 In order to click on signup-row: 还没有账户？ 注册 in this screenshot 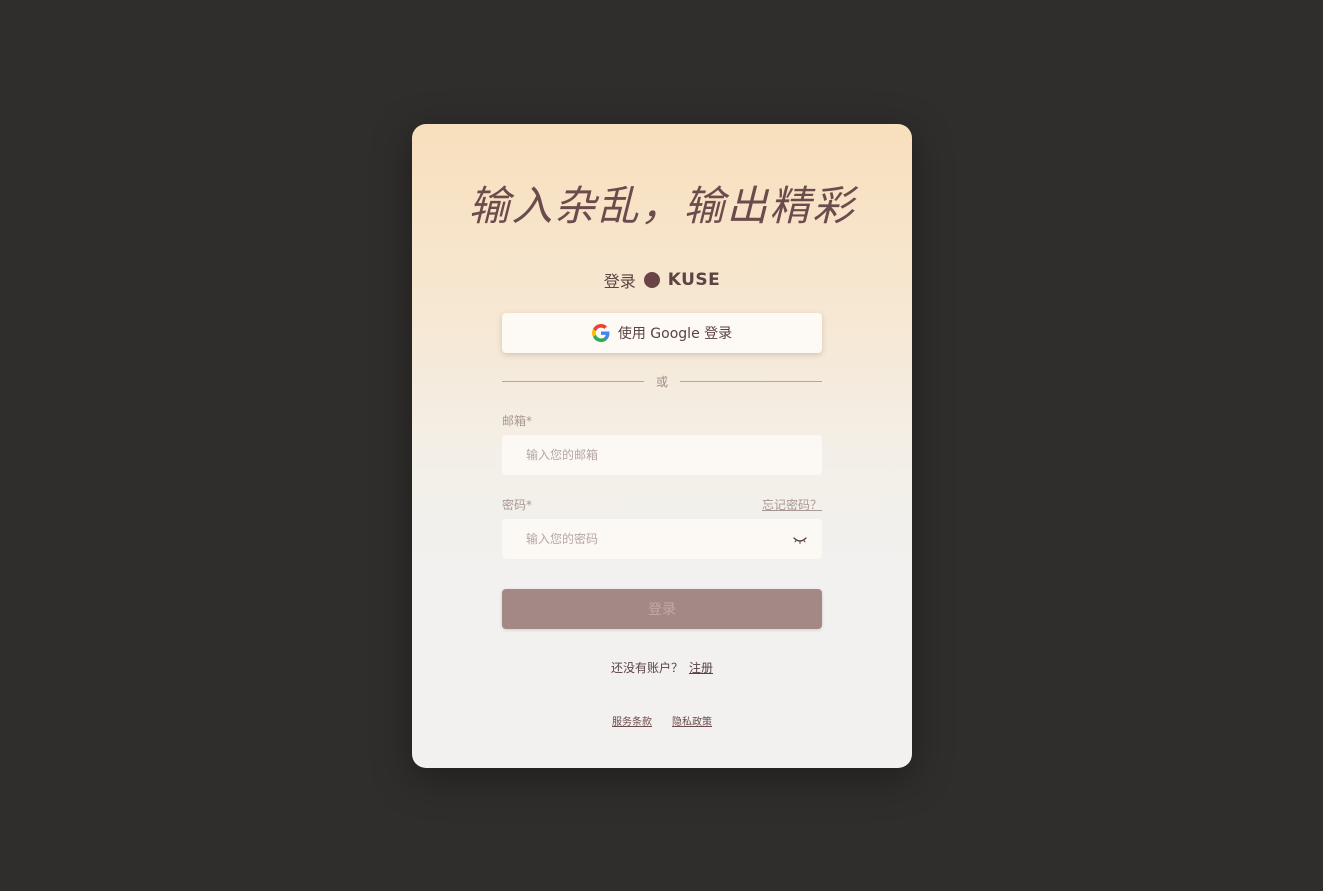, I will do `click(662, 667)`.